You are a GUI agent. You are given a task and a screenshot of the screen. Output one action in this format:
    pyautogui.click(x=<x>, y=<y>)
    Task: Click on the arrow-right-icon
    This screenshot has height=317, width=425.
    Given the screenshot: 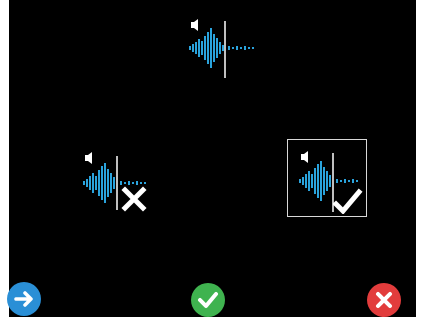 What is the action you would take?
    pyautogui.click(x=24, y=299)
    